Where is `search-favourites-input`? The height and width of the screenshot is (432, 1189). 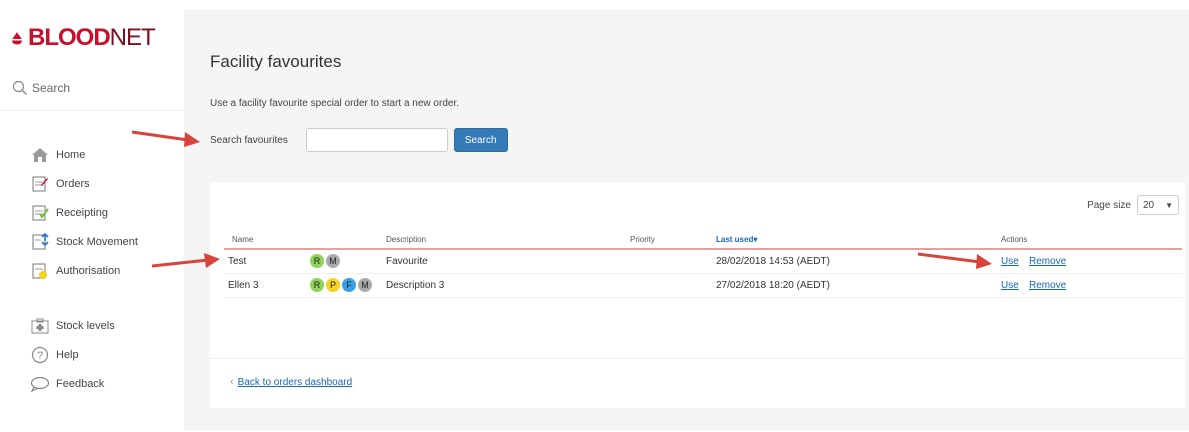 search-favourites-input is located at coordinates (376, 140).